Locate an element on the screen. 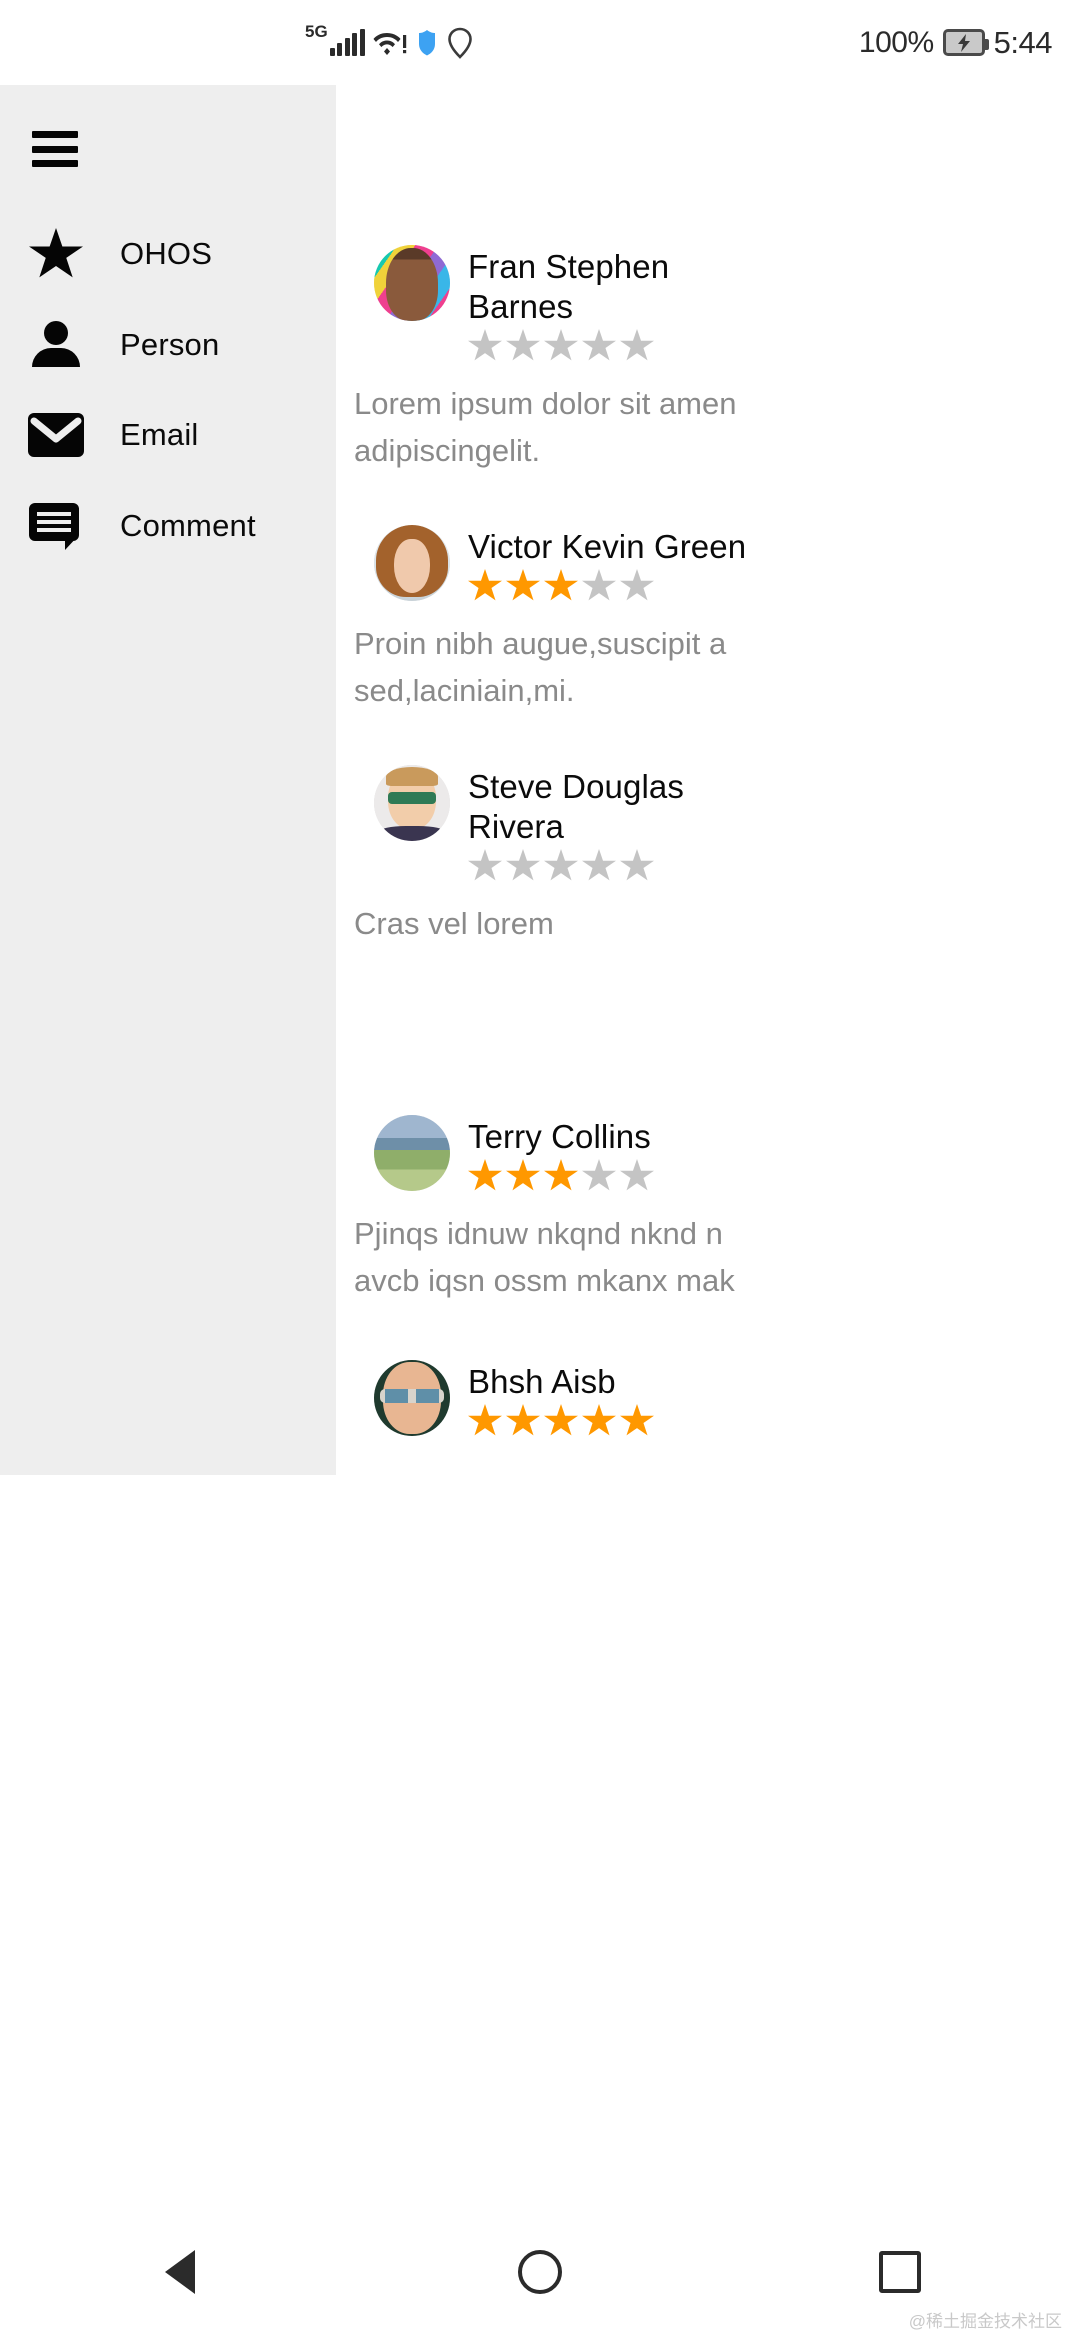 The height and width of the screenshot is (2340, 1080). review-text-line1: Pjinqs idnuw nkqnd nknd n is located at coordinates (538, 1233).